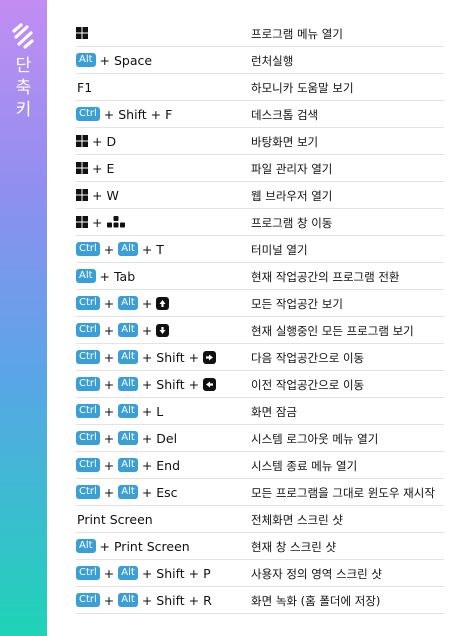  Describe the element at coordinates (103, 168) in the screenshot. I see `key-text: + E` at that location.